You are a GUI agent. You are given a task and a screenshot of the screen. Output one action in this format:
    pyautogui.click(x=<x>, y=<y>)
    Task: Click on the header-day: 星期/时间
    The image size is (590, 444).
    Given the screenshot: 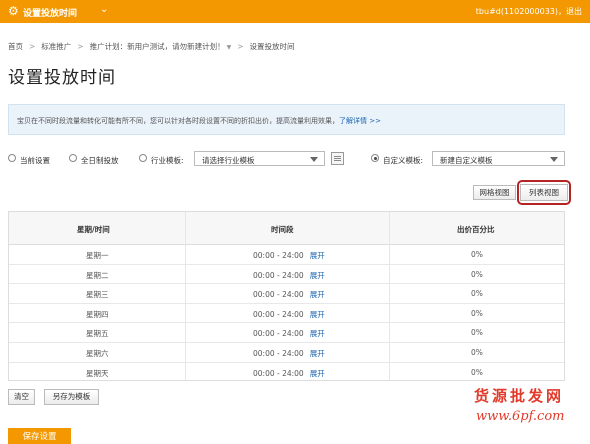 What is the action you would take?
    pyautogui.click(x=93, y=229)
    